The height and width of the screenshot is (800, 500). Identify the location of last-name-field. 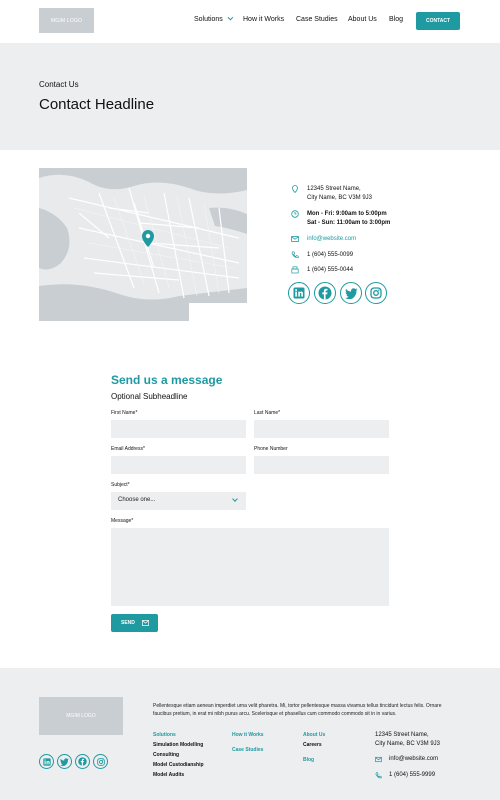
(321, 429).